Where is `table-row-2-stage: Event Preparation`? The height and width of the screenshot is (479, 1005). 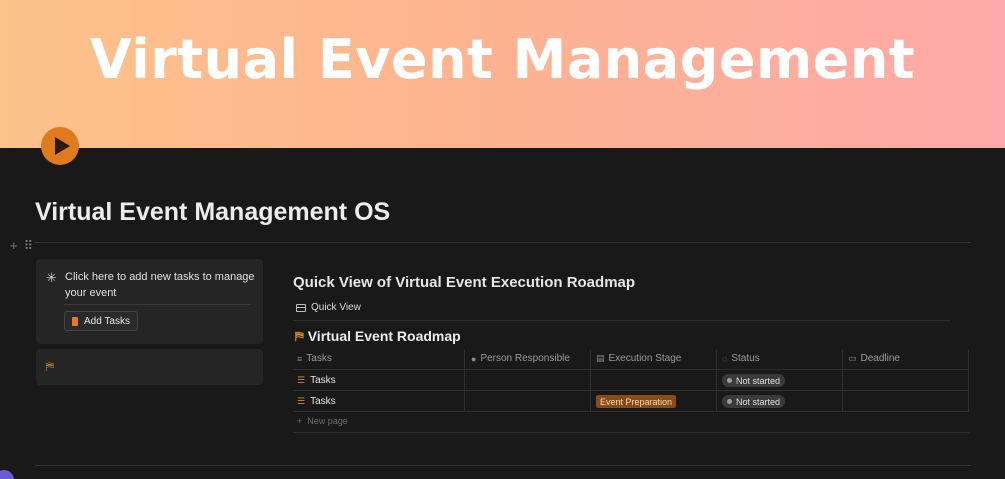 table-row-2-stage: Event Preparation is located at coordinates (636, 401).